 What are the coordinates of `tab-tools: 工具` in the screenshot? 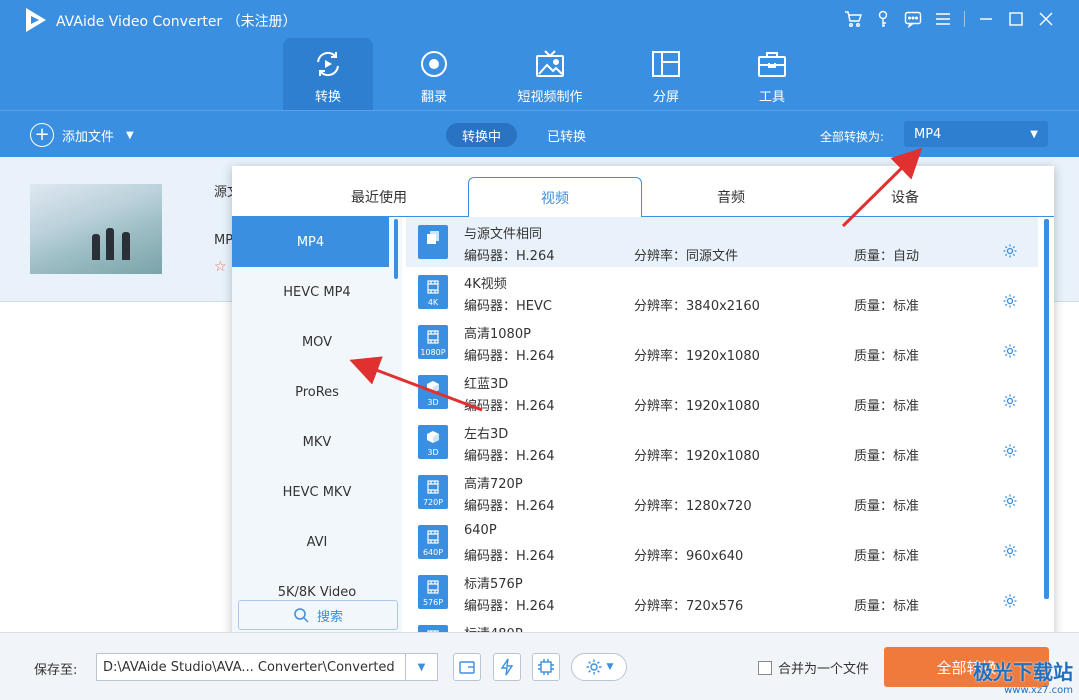 It's located at (772, 74).